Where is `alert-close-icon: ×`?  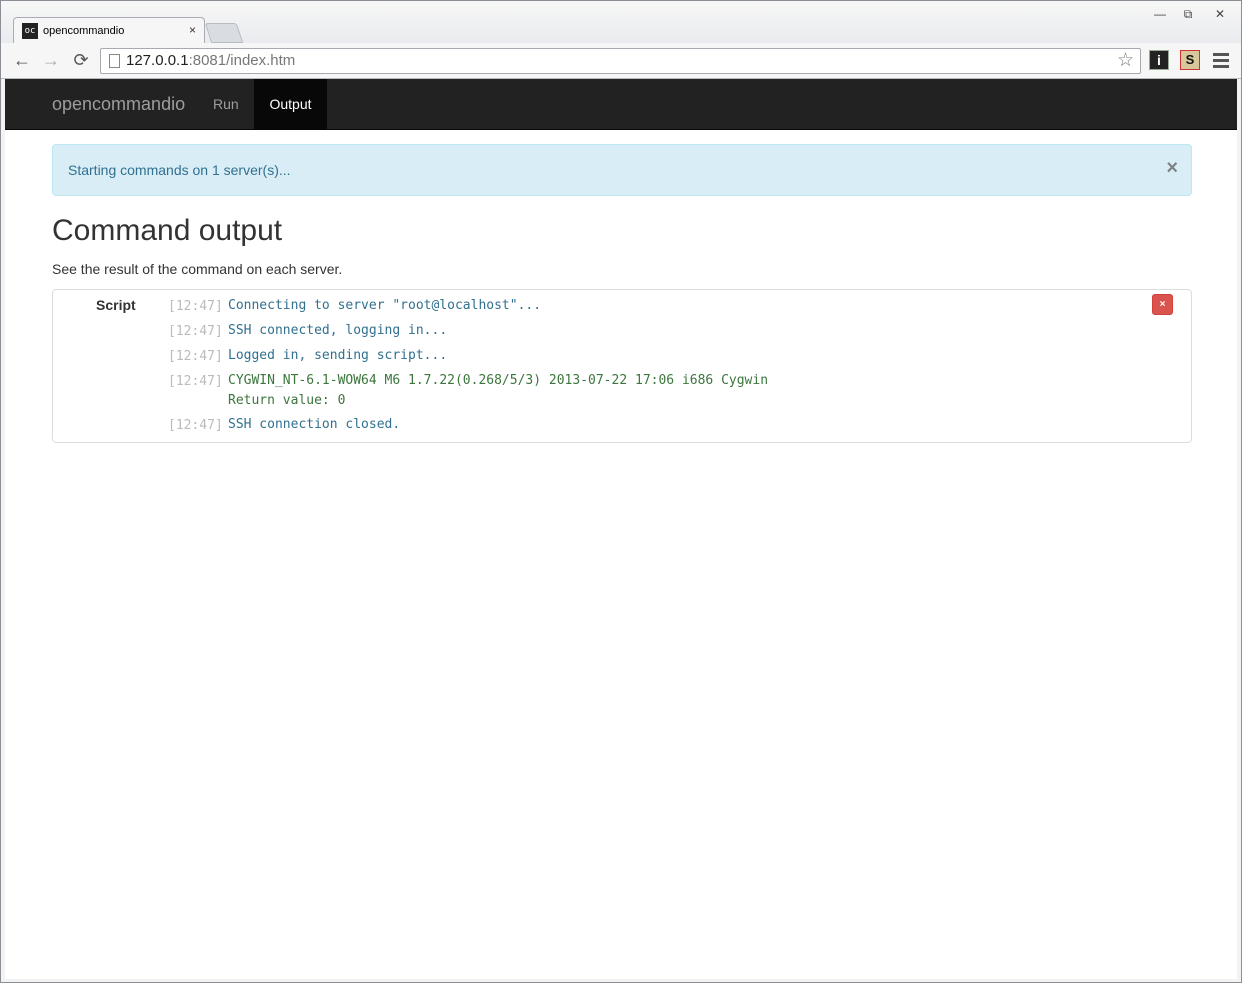 alert-close-icon: × is located at coordinates (1172, 168).